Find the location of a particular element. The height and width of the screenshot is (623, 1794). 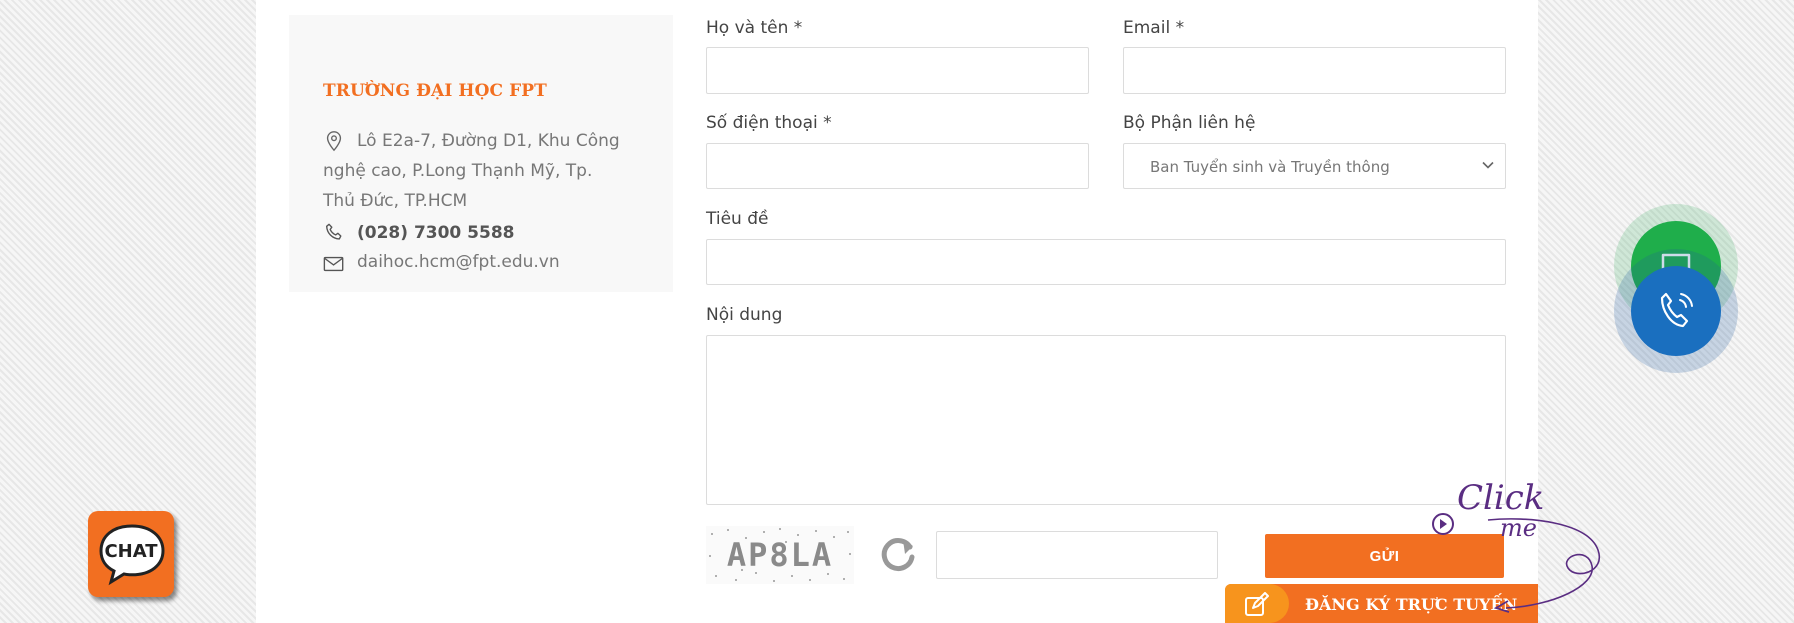

department-selected-value: Ban Tuyển sinh và Truyền thông is located at coordinates (1270, 167).